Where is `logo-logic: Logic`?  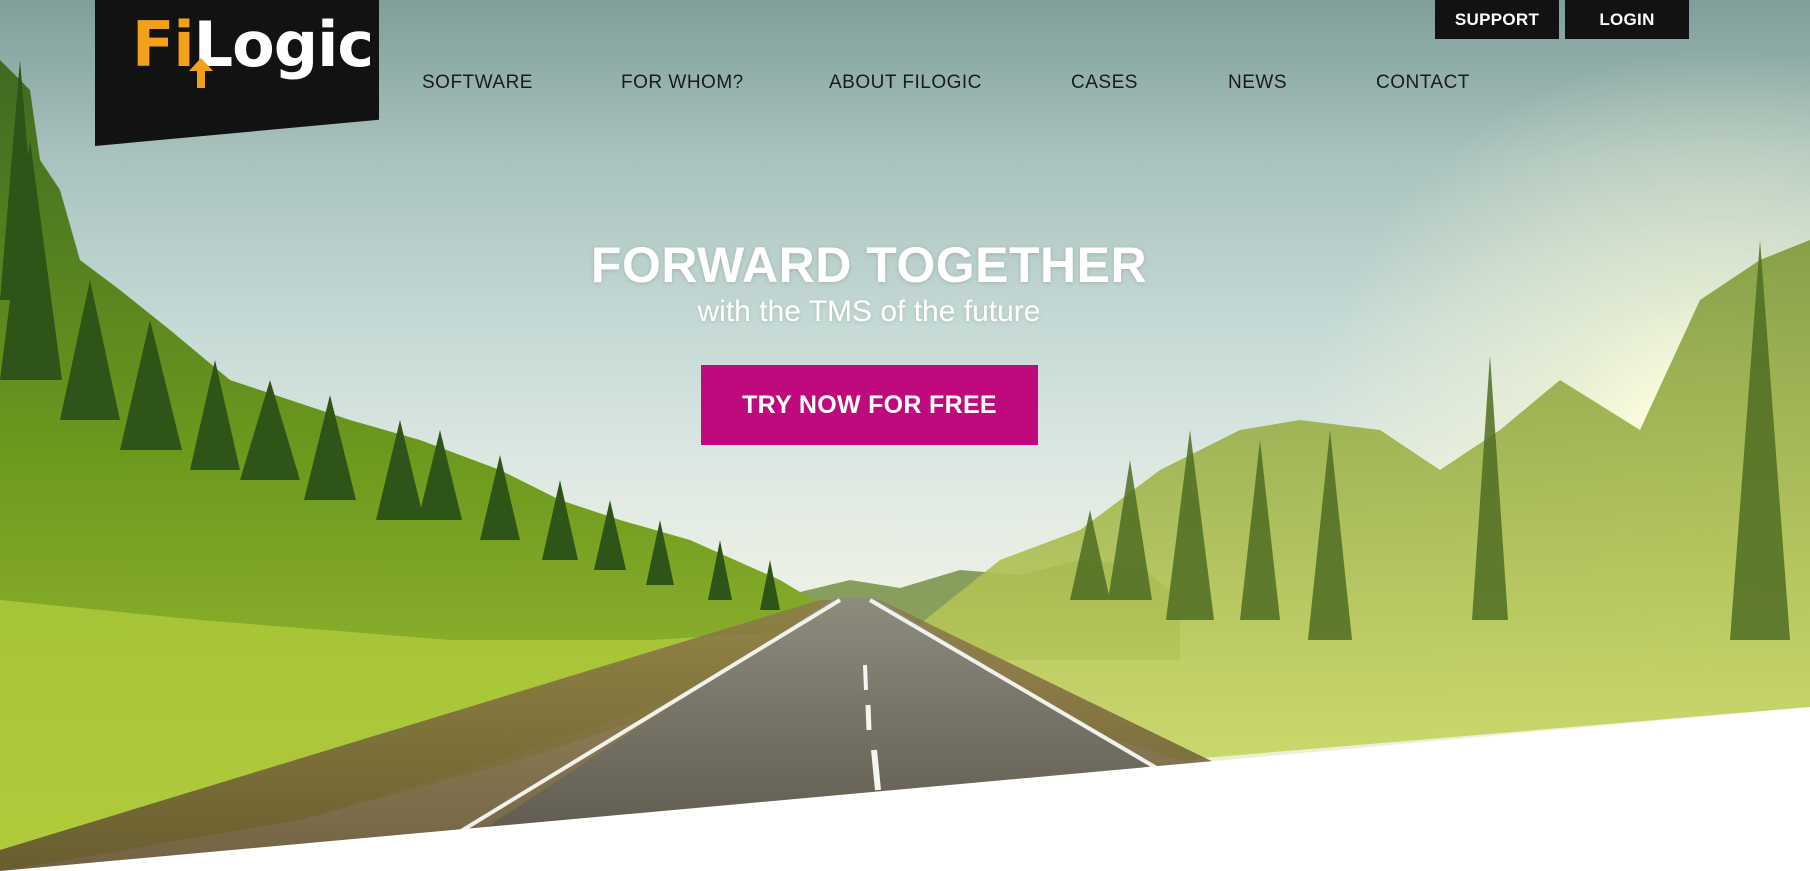 logo-logic: Logic is located at coordinates (283, 44).